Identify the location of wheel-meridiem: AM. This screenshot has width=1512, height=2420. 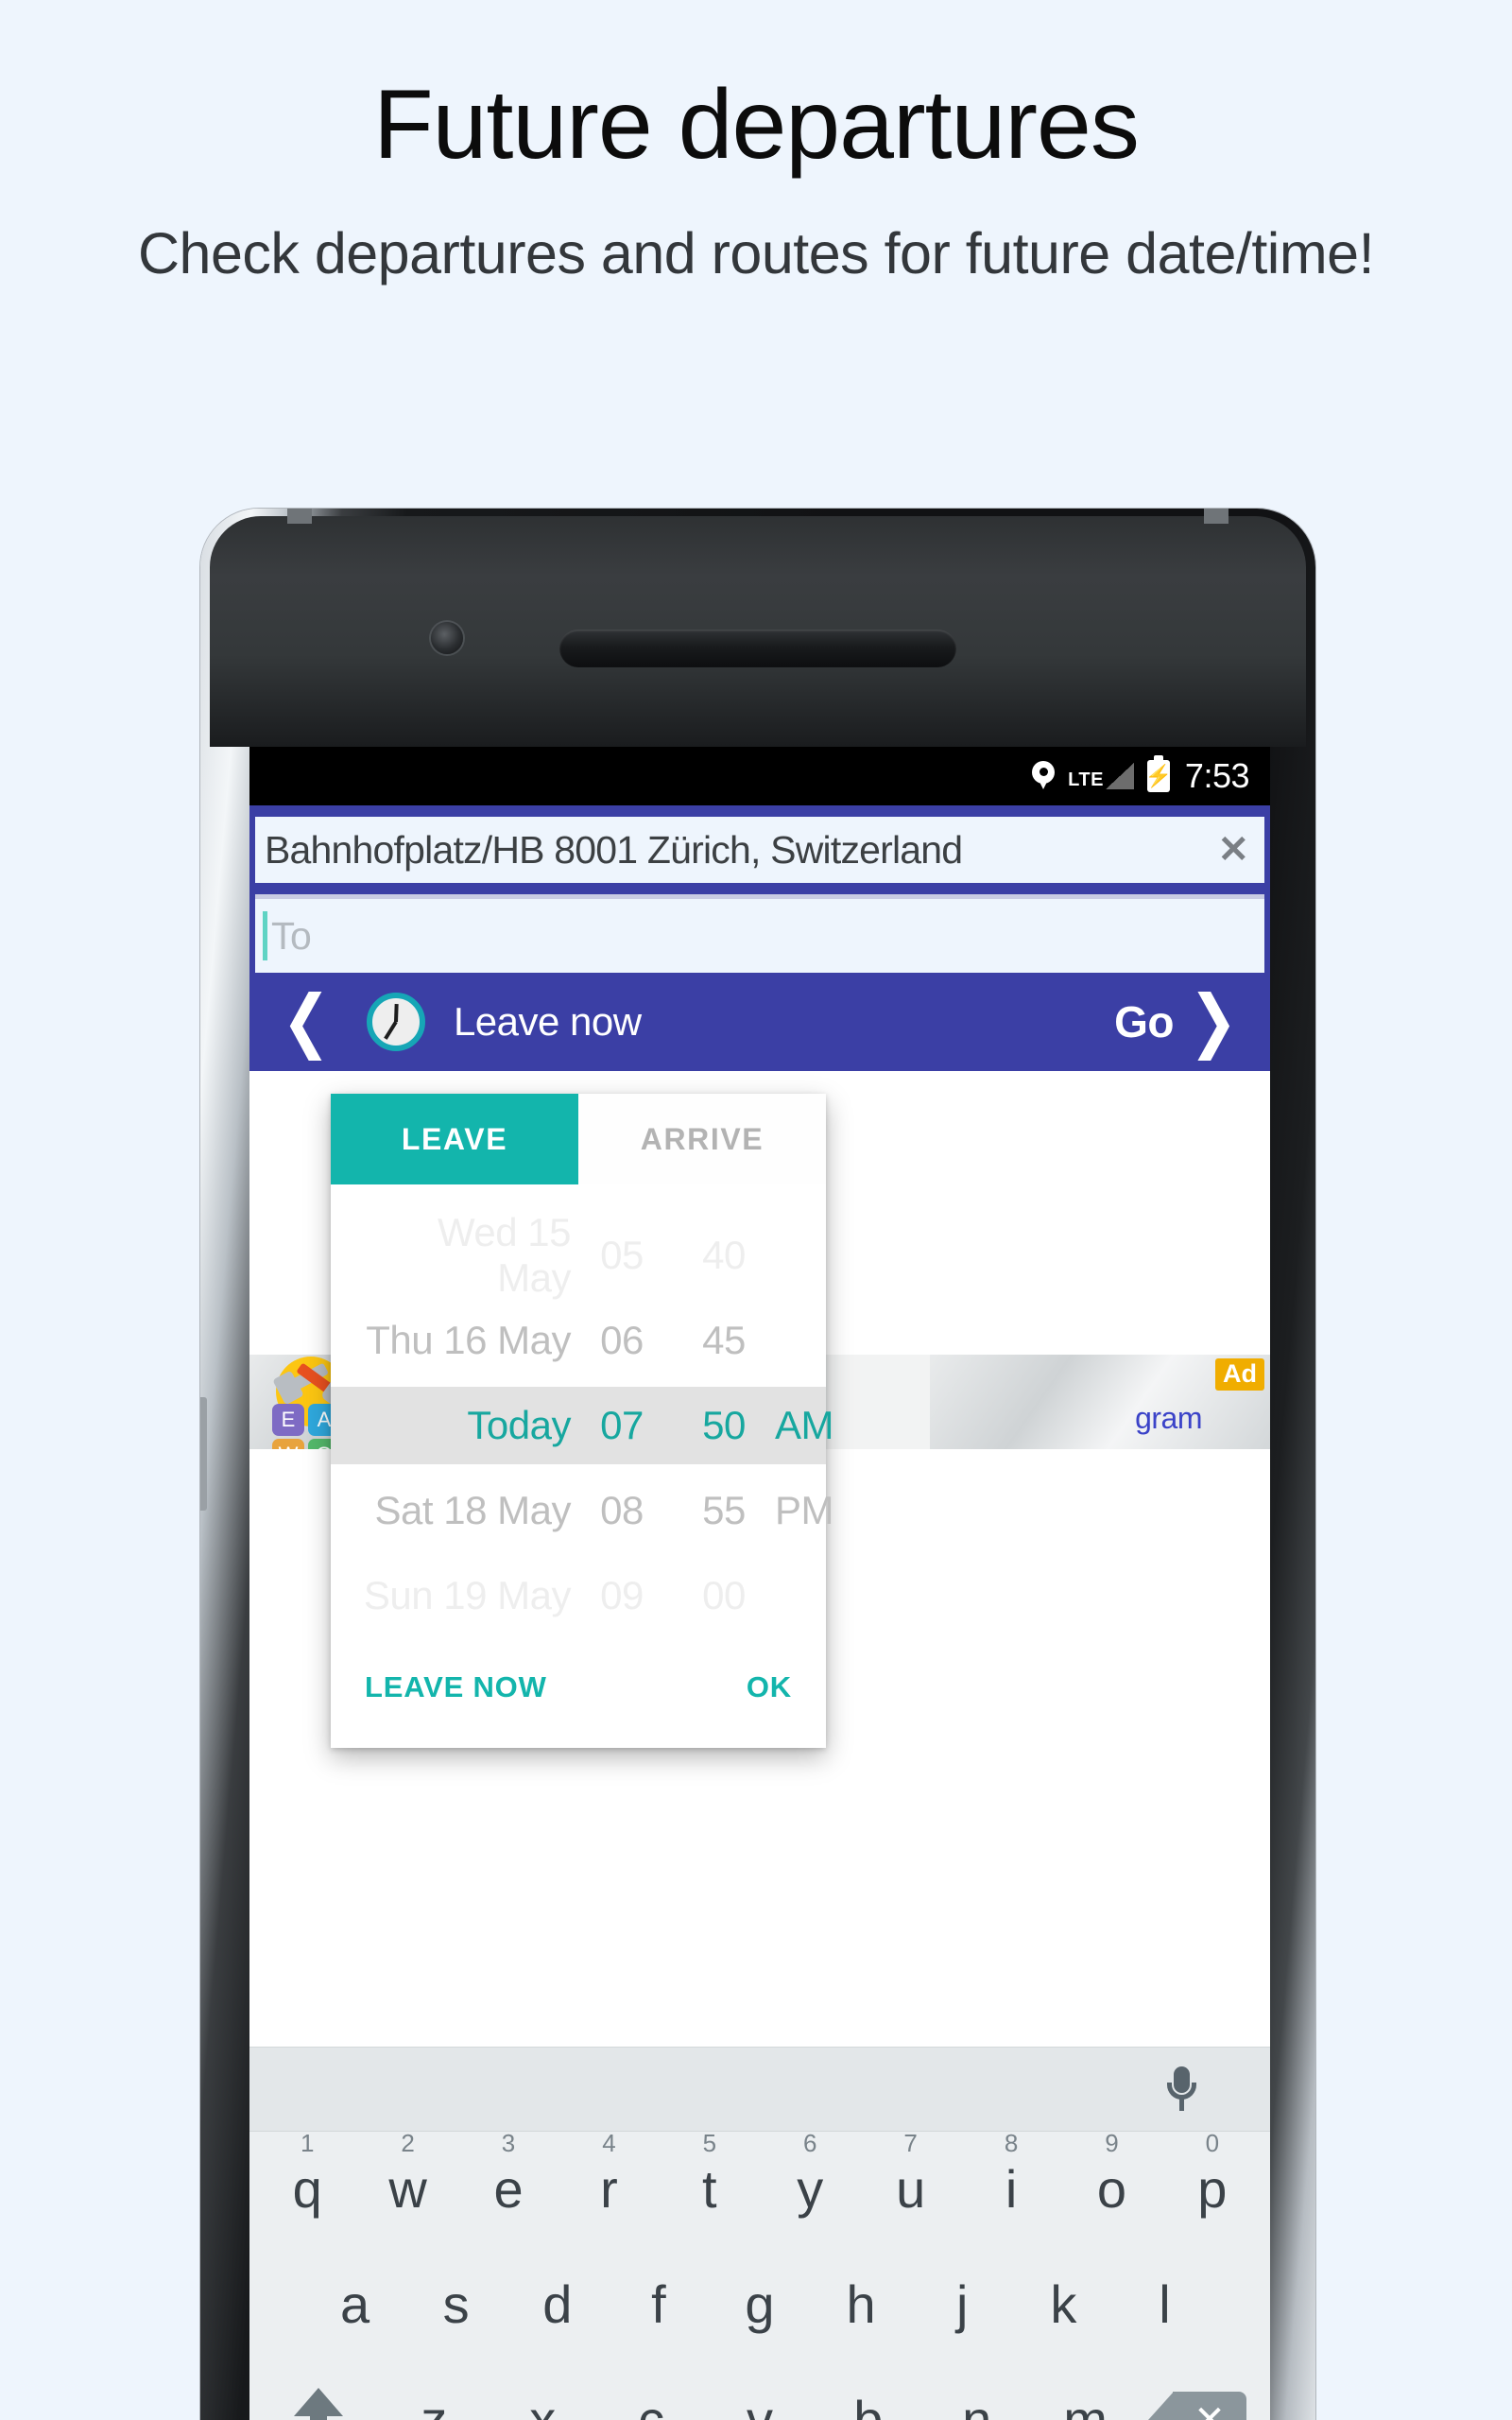
(804, 1425).